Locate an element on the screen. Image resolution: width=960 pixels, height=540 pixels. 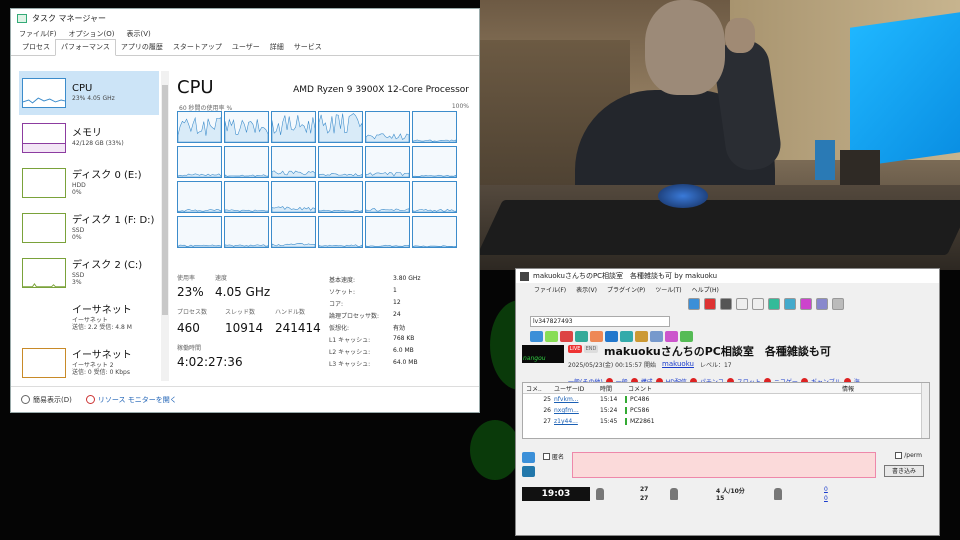
resource-monitor-label: リソース モニターを開く is located at coordinates (137, 399).